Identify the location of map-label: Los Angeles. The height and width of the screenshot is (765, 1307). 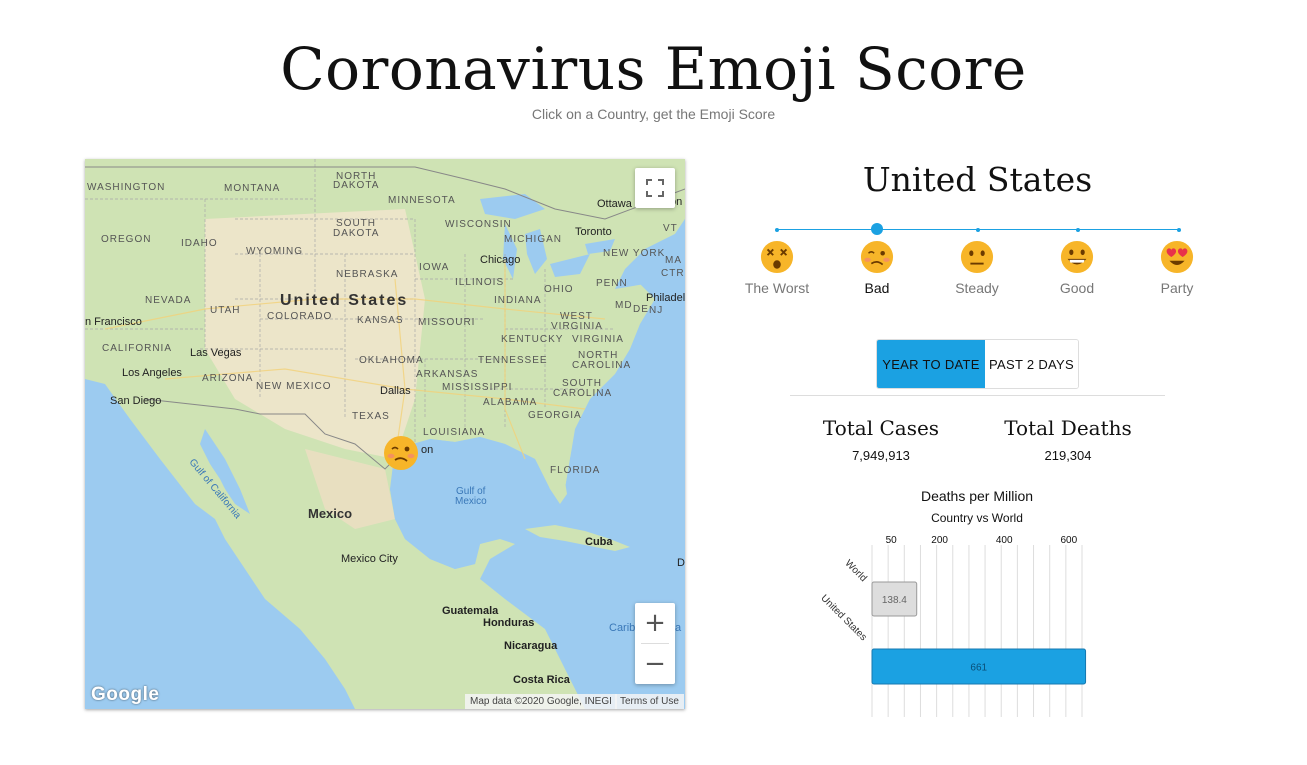
(152, 373).